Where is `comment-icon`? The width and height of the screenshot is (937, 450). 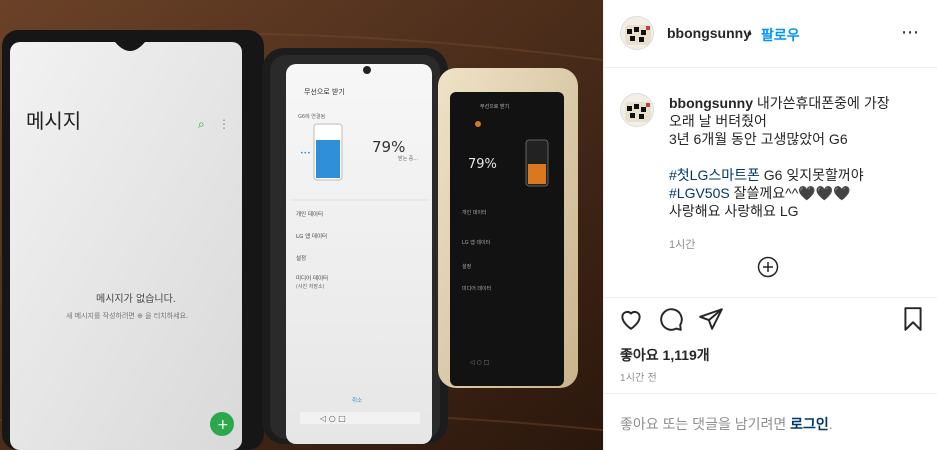 comment-icon is located at coordinates (671, 319).